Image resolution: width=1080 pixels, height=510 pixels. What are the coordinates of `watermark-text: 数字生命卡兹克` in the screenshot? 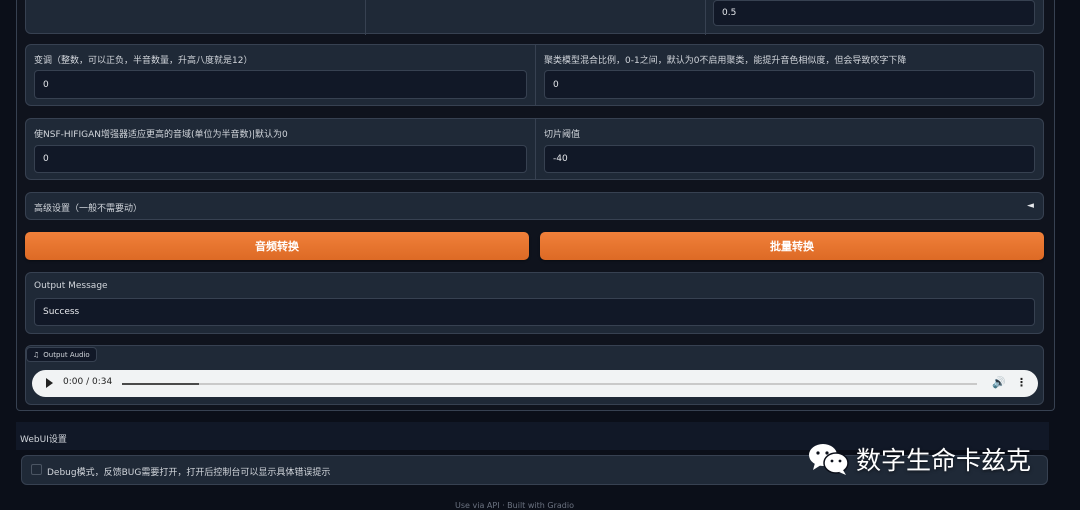 It's located at (944, 460).